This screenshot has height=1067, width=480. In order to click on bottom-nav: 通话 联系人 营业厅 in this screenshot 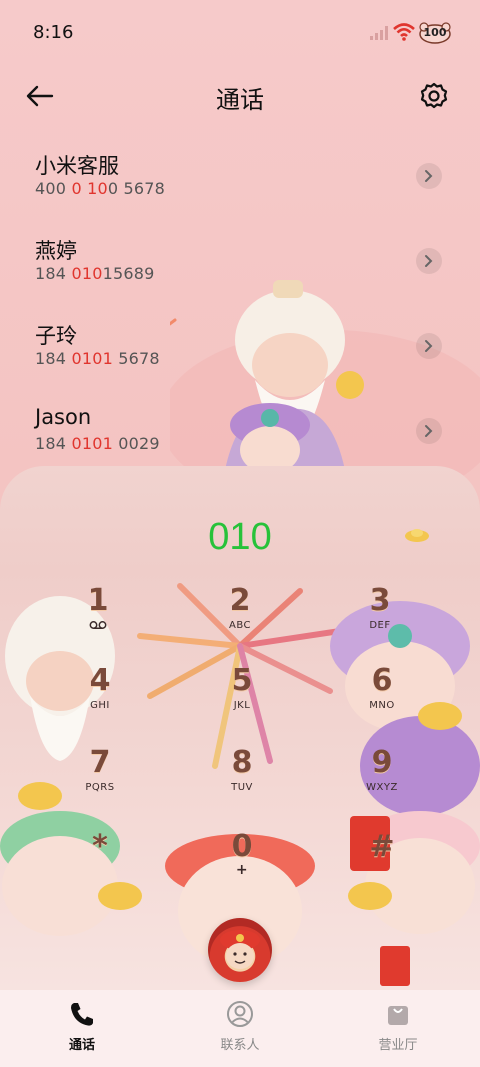, I will do `click(240, 1028)`.